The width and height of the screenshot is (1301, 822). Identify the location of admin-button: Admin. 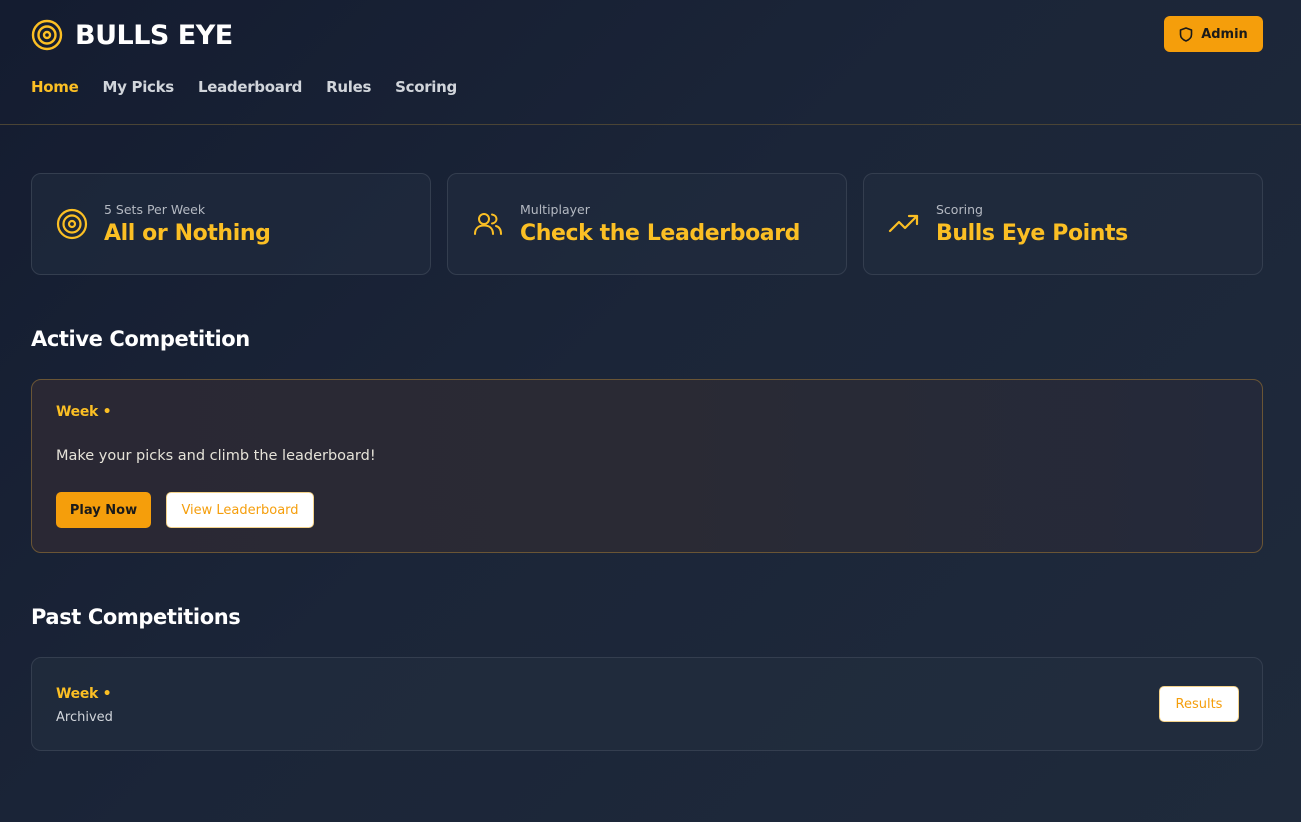
(1213, 34).